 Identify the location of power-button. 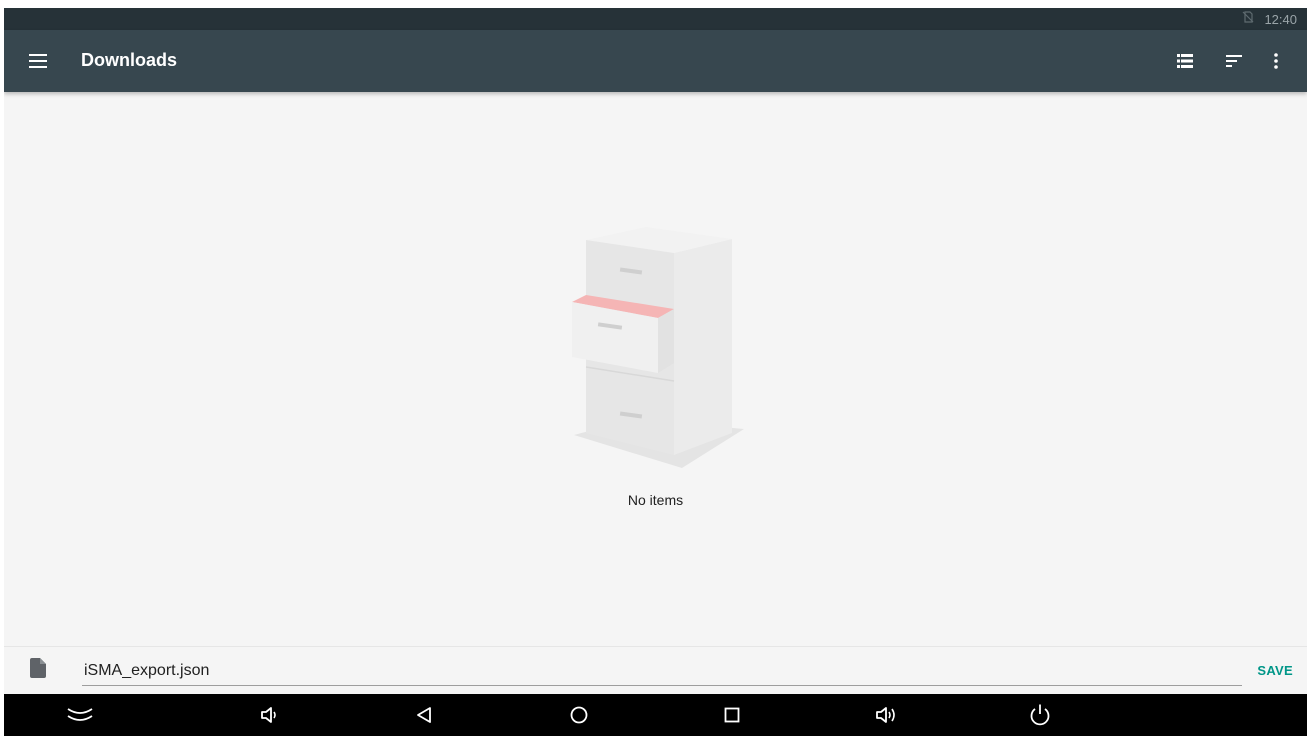
(1040, 715).